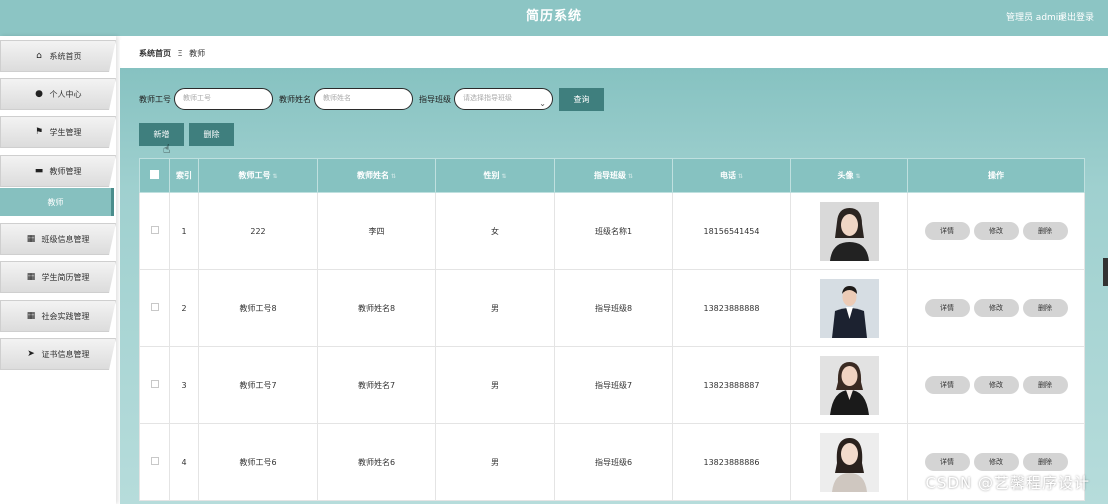 Image resolution: width=1108 pixels, height=504 pixels. I want to click on cell-phone: 13823888887, so click(731, 385).